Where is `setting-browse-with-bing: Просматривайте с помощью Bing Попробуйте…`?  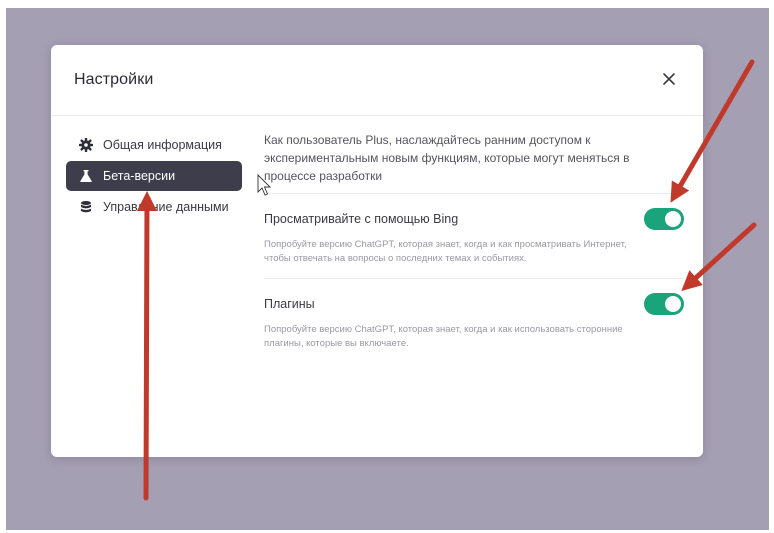 setting-browse-with-bing: Просматривайте с помощью Bing Попробуйте… is located at coordinates (474, 236).